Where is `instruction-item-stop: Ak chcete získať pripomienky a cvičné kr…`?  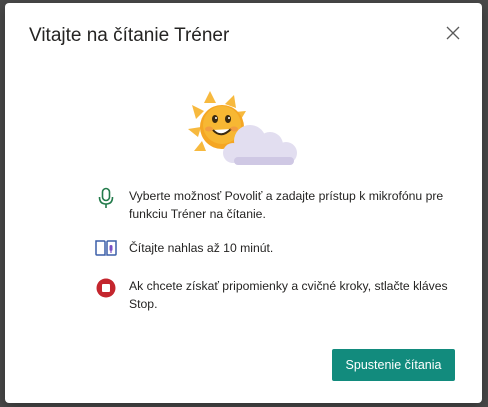
instruction-item-stop: Ak chcete získať pripomienky a cvičné kr… is located at coordinates (275, 295).